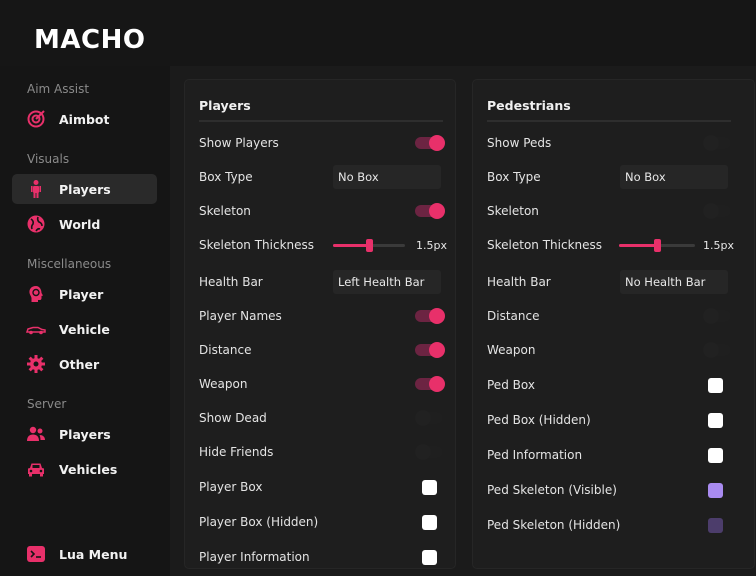 This screenshot has height=576, width=756. What do you see at coordinates (513, 316) in the screenshot?
I see `row-label: Distance` at bounding box center [513, 316].